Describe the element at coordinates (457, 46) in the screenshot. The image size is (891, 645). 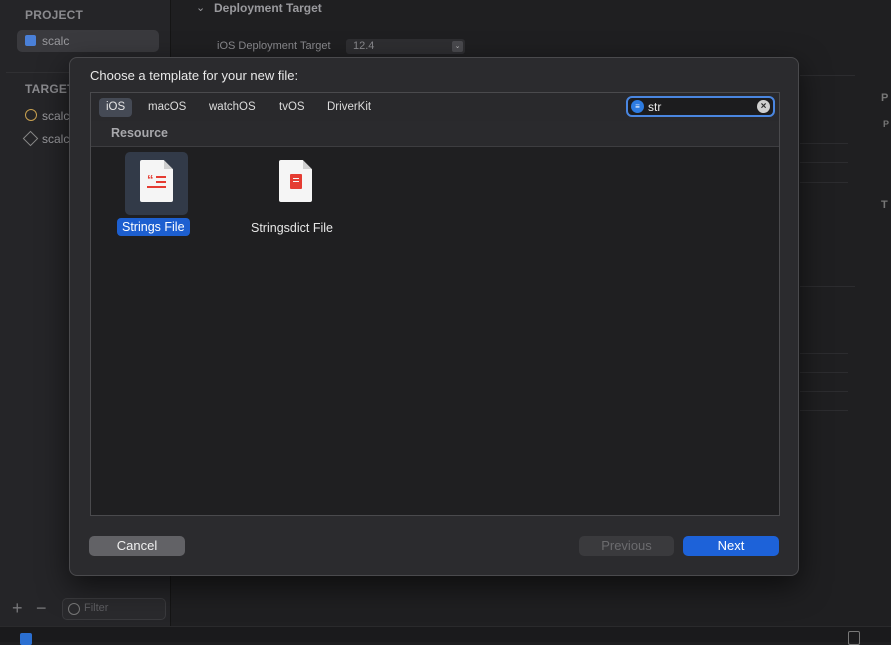
I see `chevron-updown-icon: ⌄` at that location.